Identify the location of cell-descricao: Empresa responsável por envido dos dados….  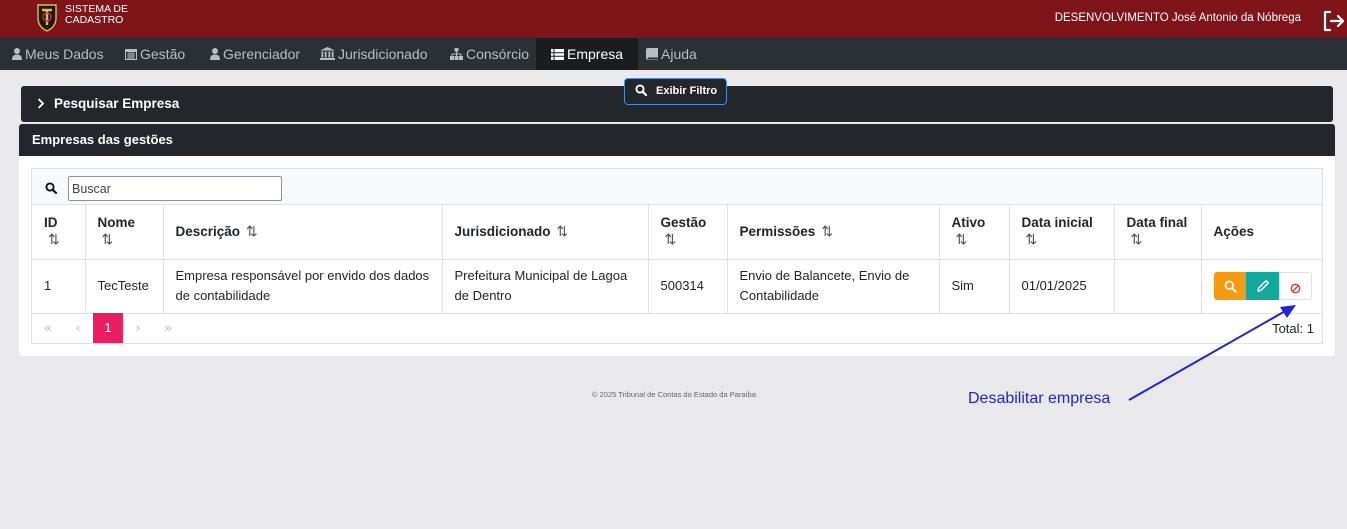
(303, 286).